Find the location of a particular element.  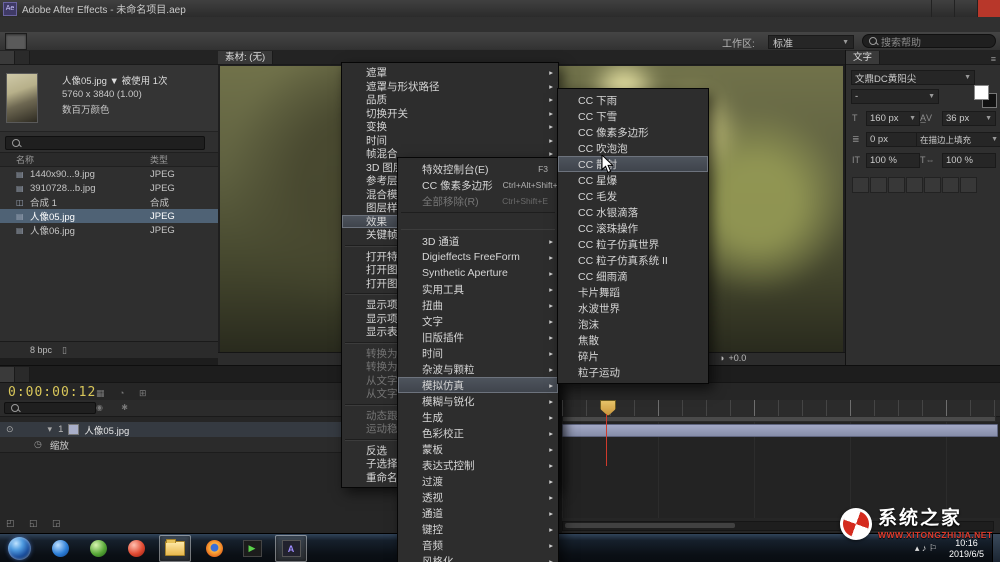

tray-icons: ▴ ♪ ⚐ is located at coordinates (926, 548).